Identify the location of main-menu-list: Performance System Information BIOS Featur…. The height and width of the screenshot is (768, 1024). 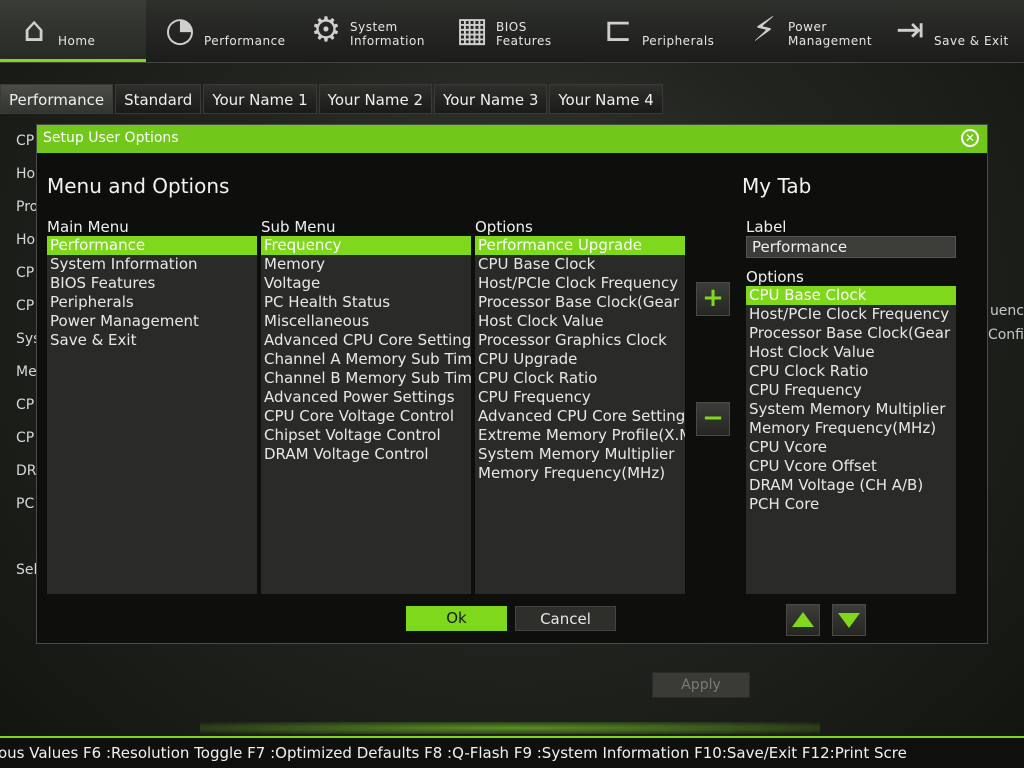
(152, 415).